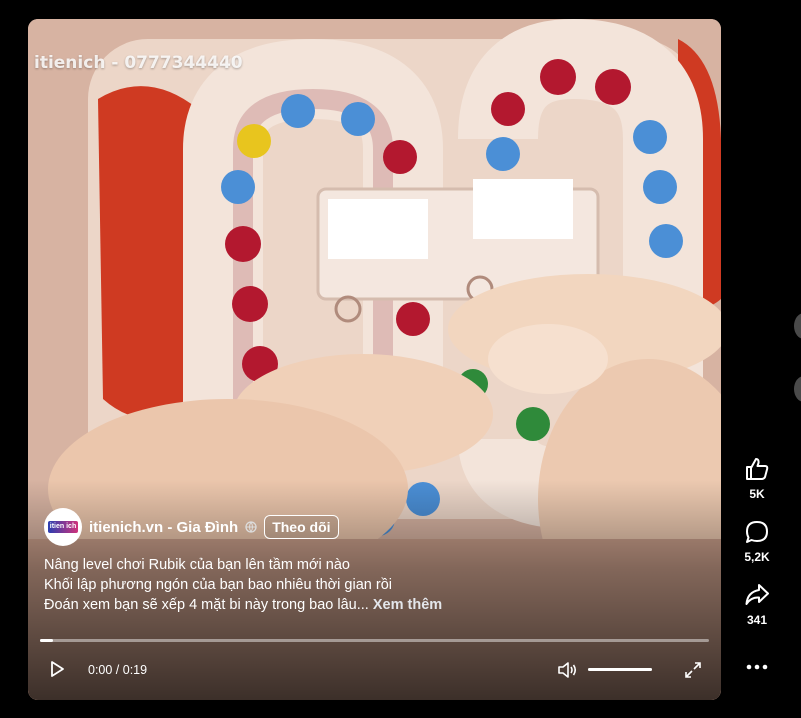 This screenshot has width=801, height=718. Describe the element at coordinates (374, 640) in the screenshot. I see `progress-bar` at that location.